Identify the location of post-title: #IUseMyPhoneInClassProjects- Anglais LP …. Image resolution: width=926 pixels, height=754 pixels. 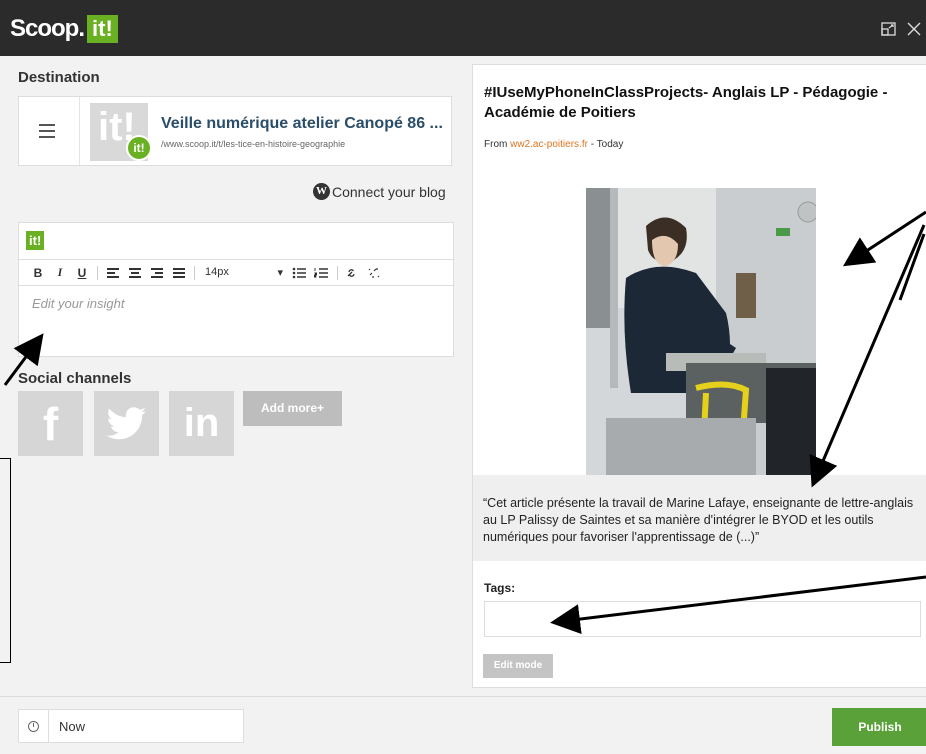
(699, 103).